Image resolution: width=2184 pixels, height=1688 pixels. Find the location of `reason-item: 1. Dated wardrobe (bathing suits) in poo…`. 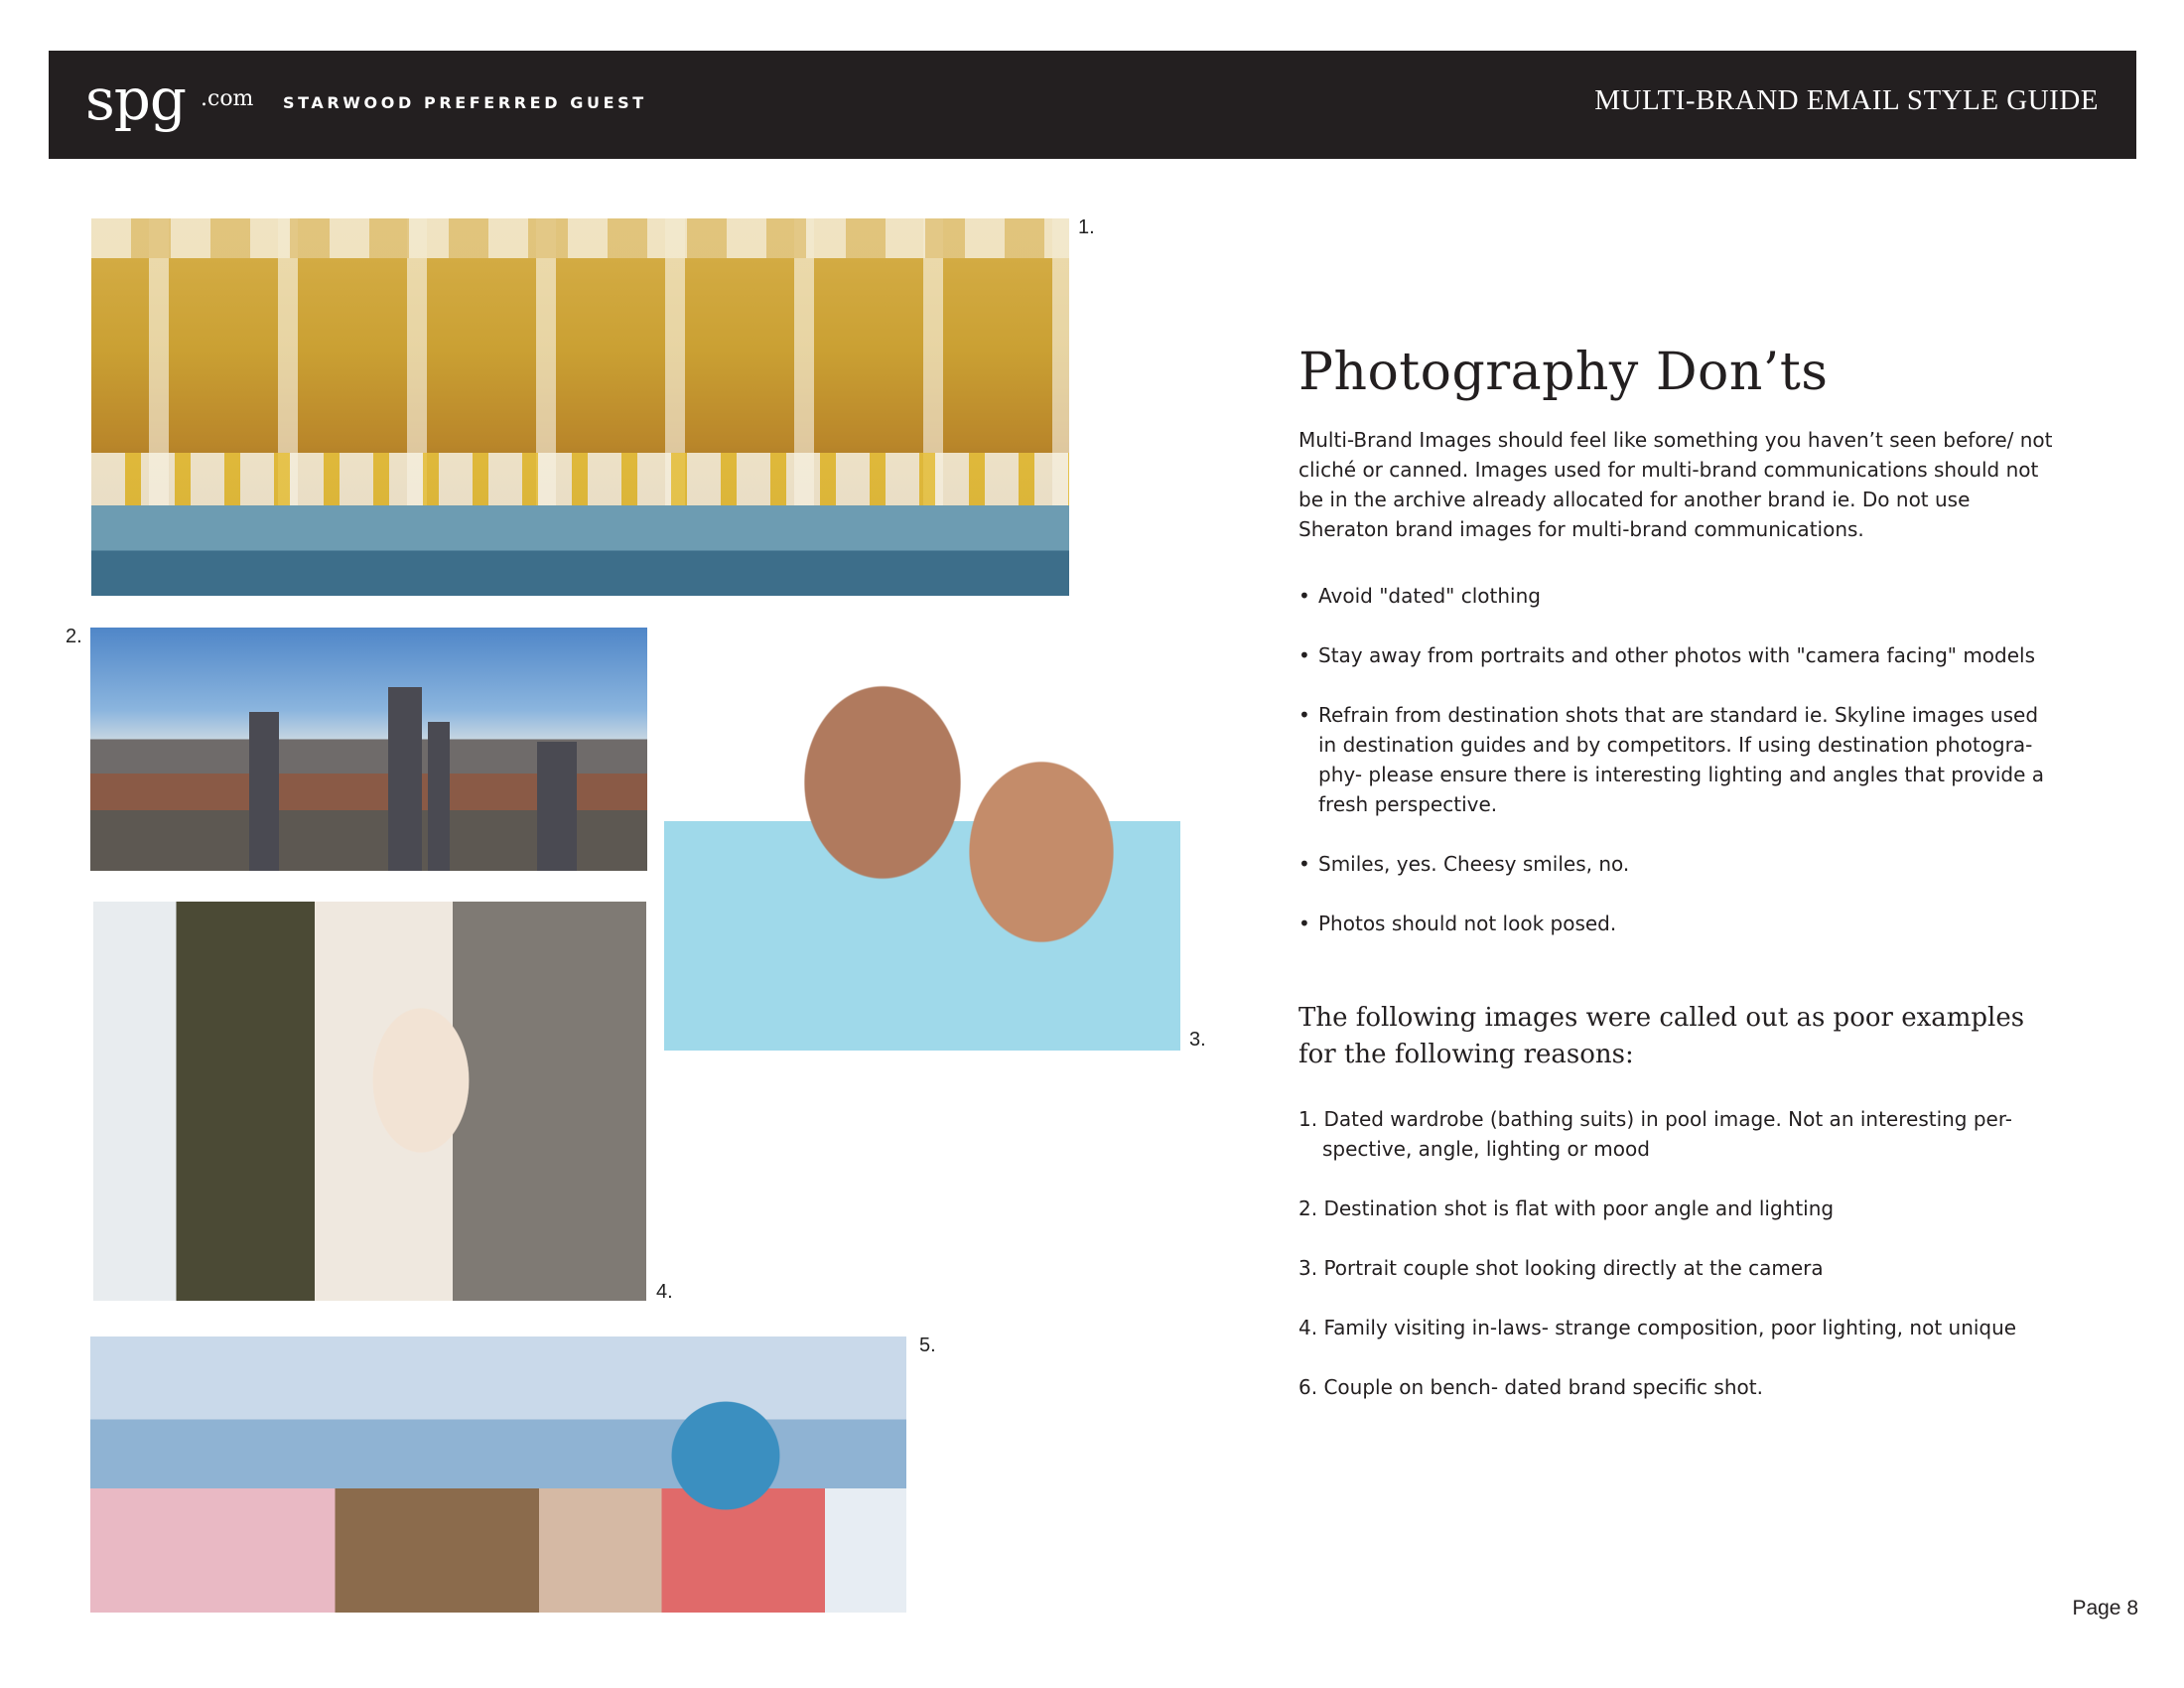

reason-item: 1. Dated wardrobe (bathing suits) in poo… is located at coordinates (1655, 1134).